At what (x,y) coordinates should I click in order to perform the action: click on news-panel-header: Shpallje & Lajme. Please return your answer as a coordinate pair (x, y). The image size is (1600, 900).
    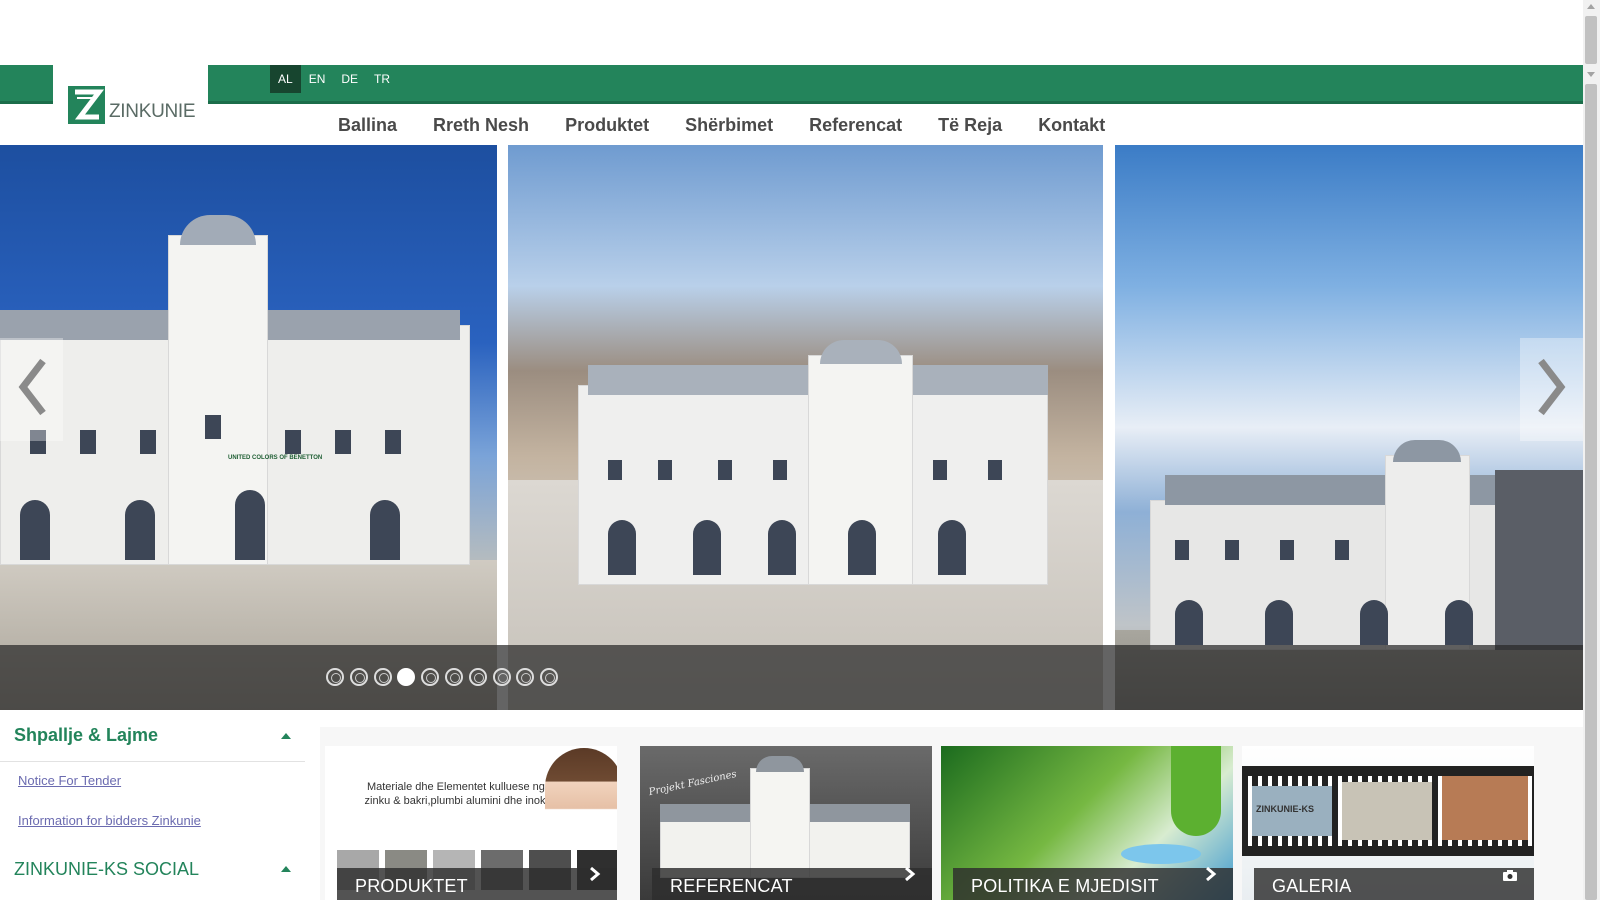
    Looking at the image, I should click on (152, 736).